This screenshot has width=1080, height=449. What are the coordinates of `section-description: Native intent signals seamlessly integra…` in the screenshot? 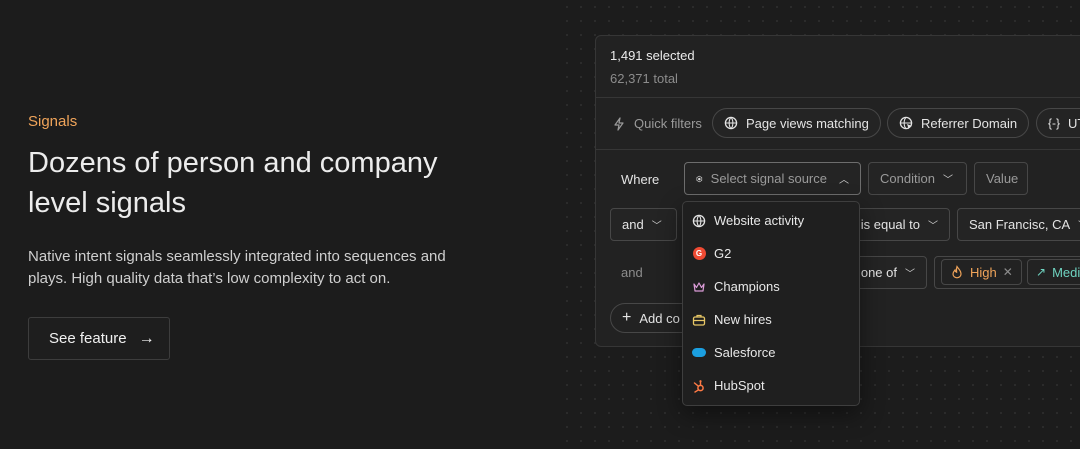 It's located at (237, 267).